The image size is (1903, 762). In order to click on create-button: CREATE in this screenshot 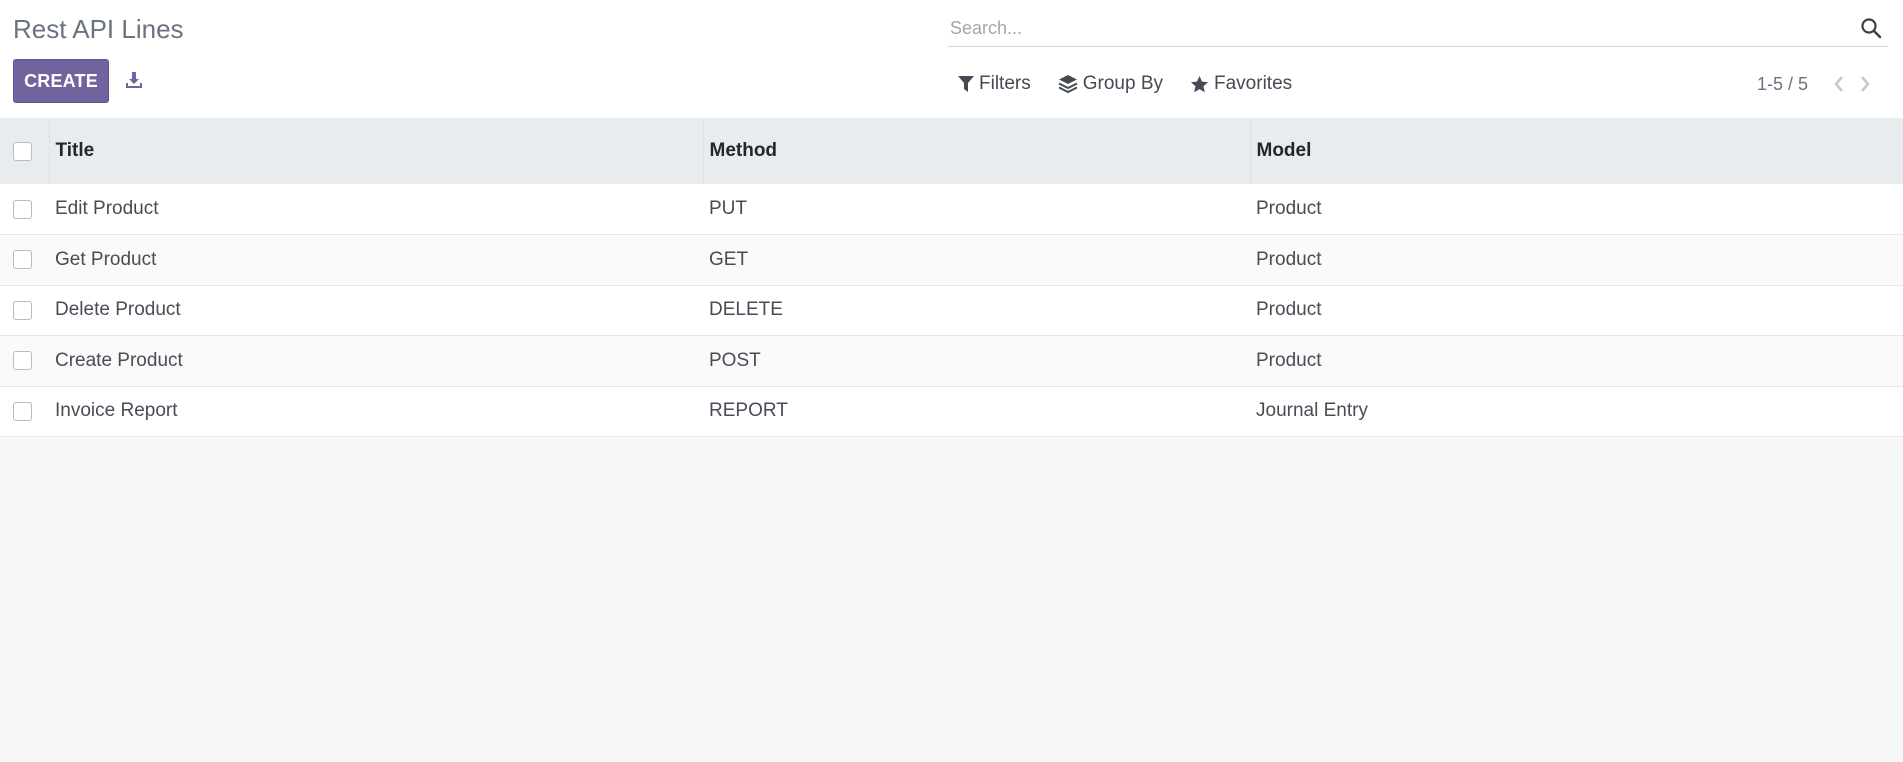, I will do `click(61, 81)`.